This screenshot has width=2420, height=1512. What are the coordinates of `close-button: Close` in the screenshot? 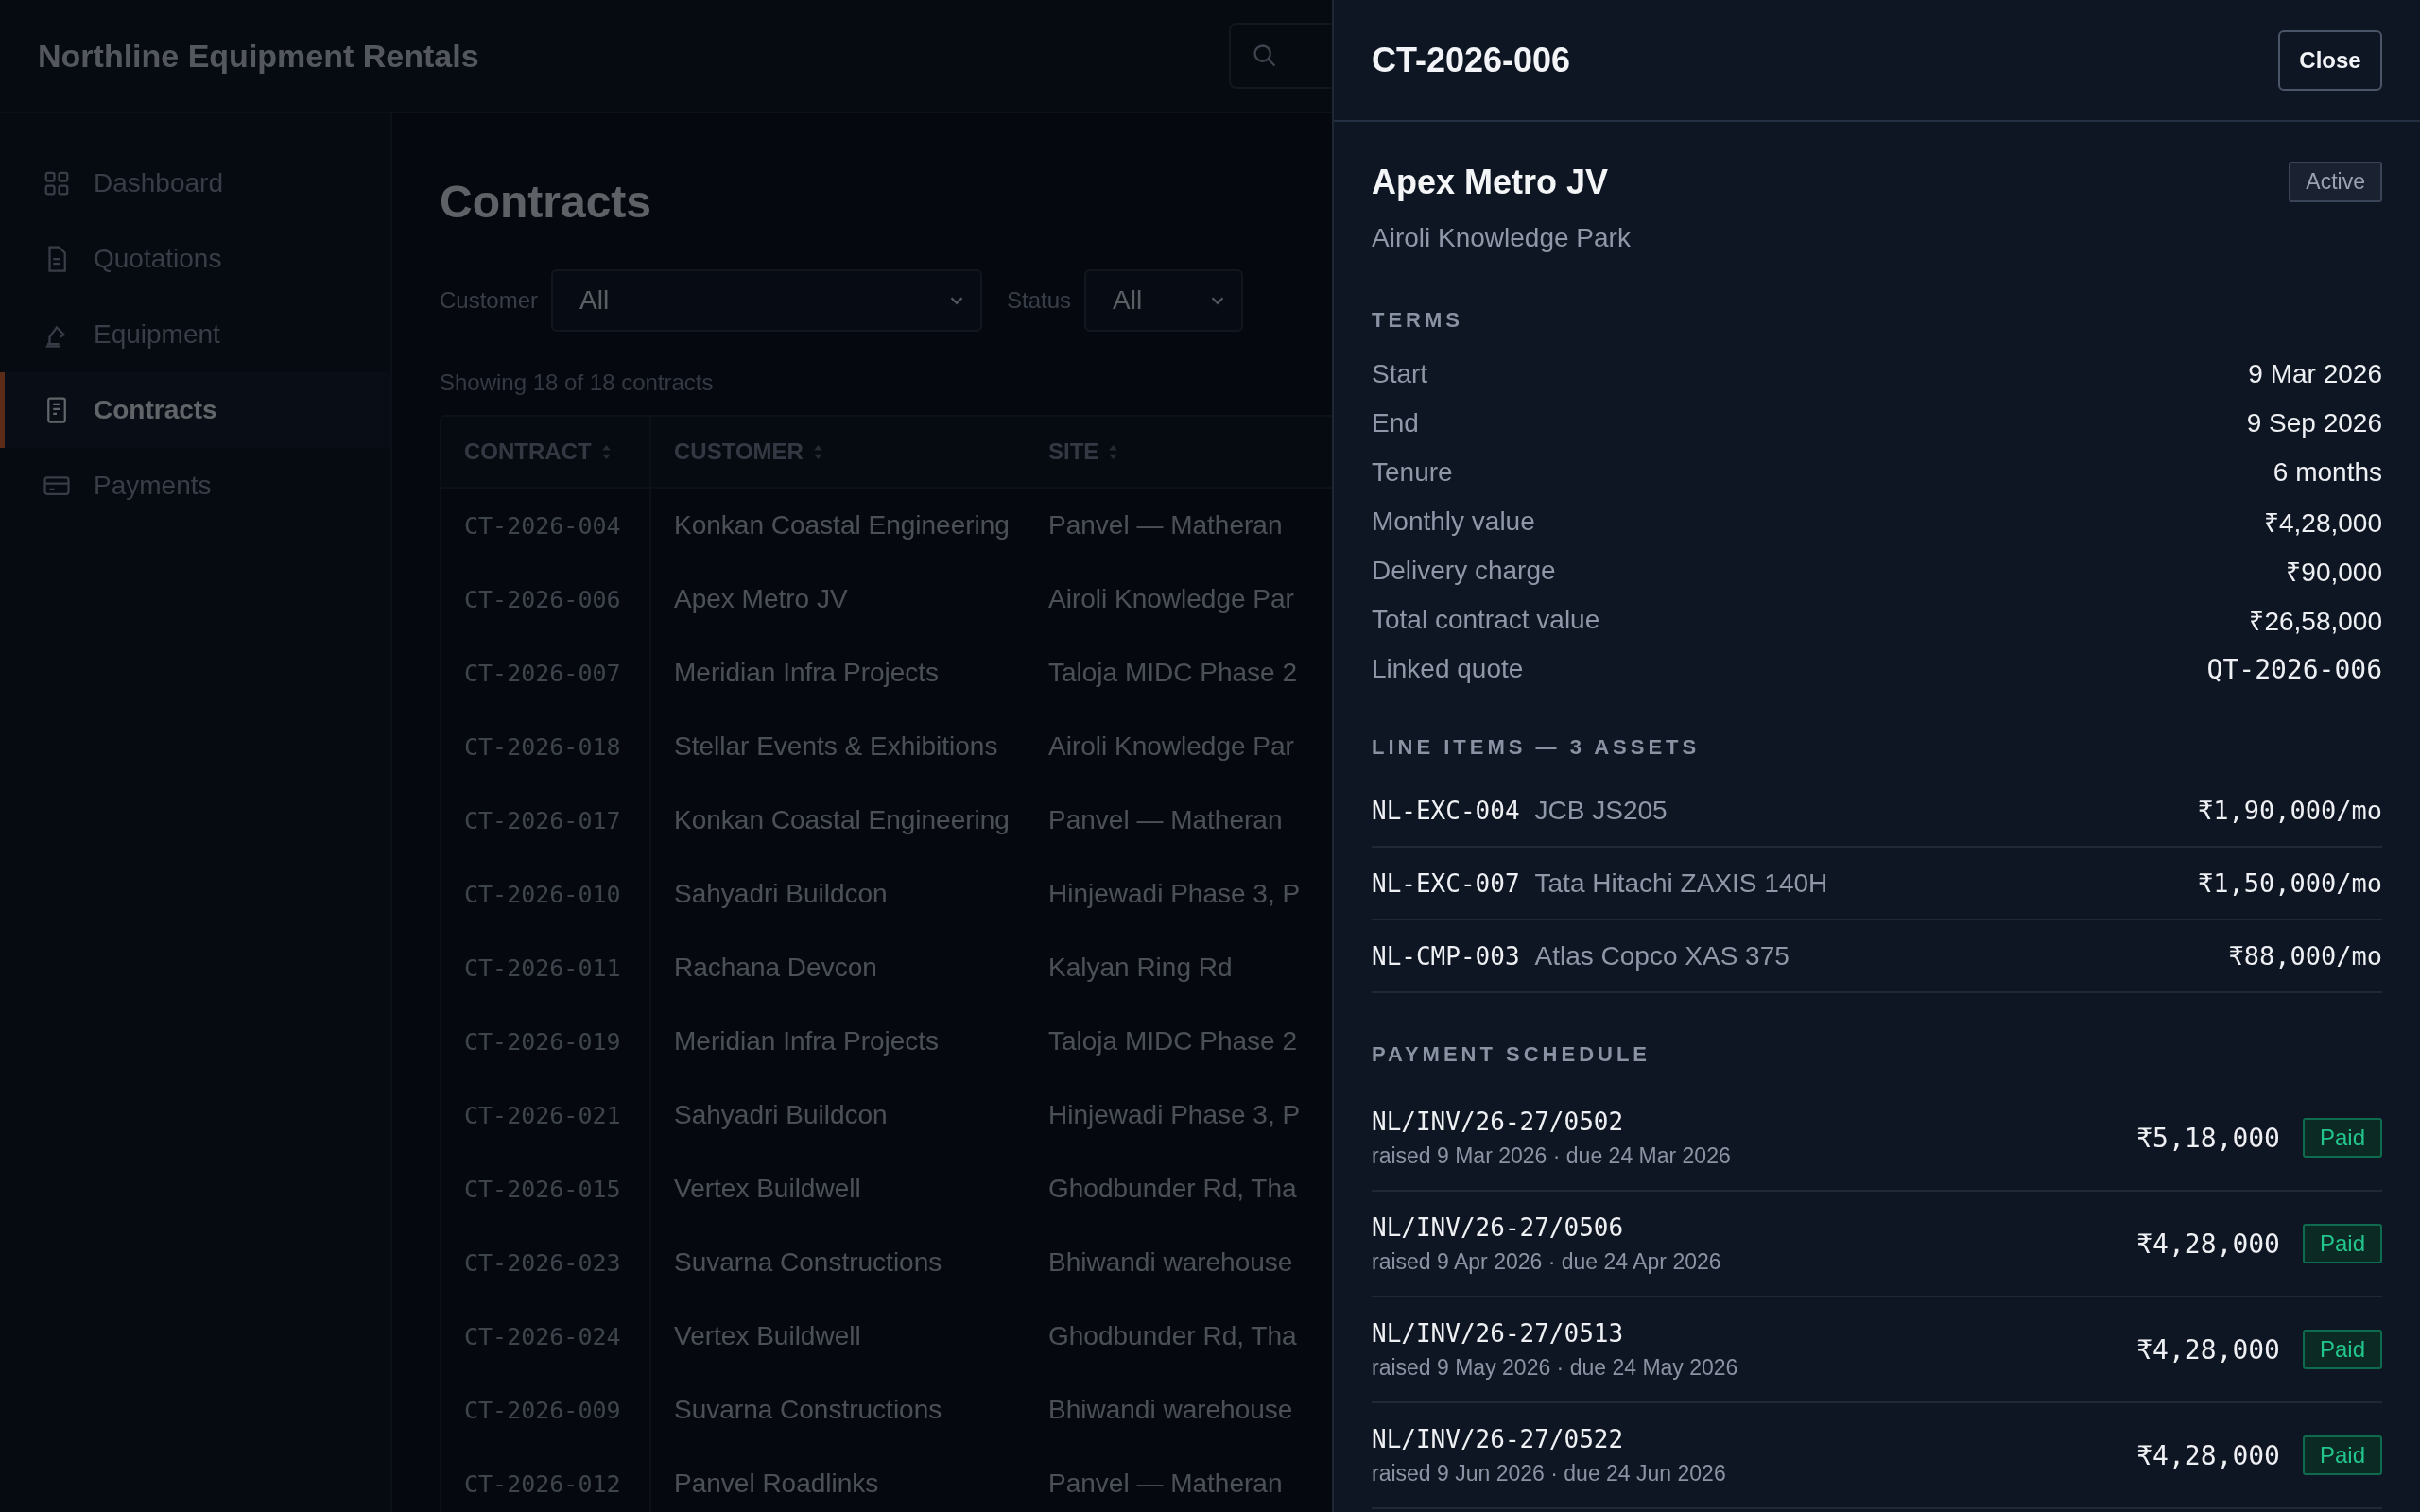 It's located at (2330, 60).